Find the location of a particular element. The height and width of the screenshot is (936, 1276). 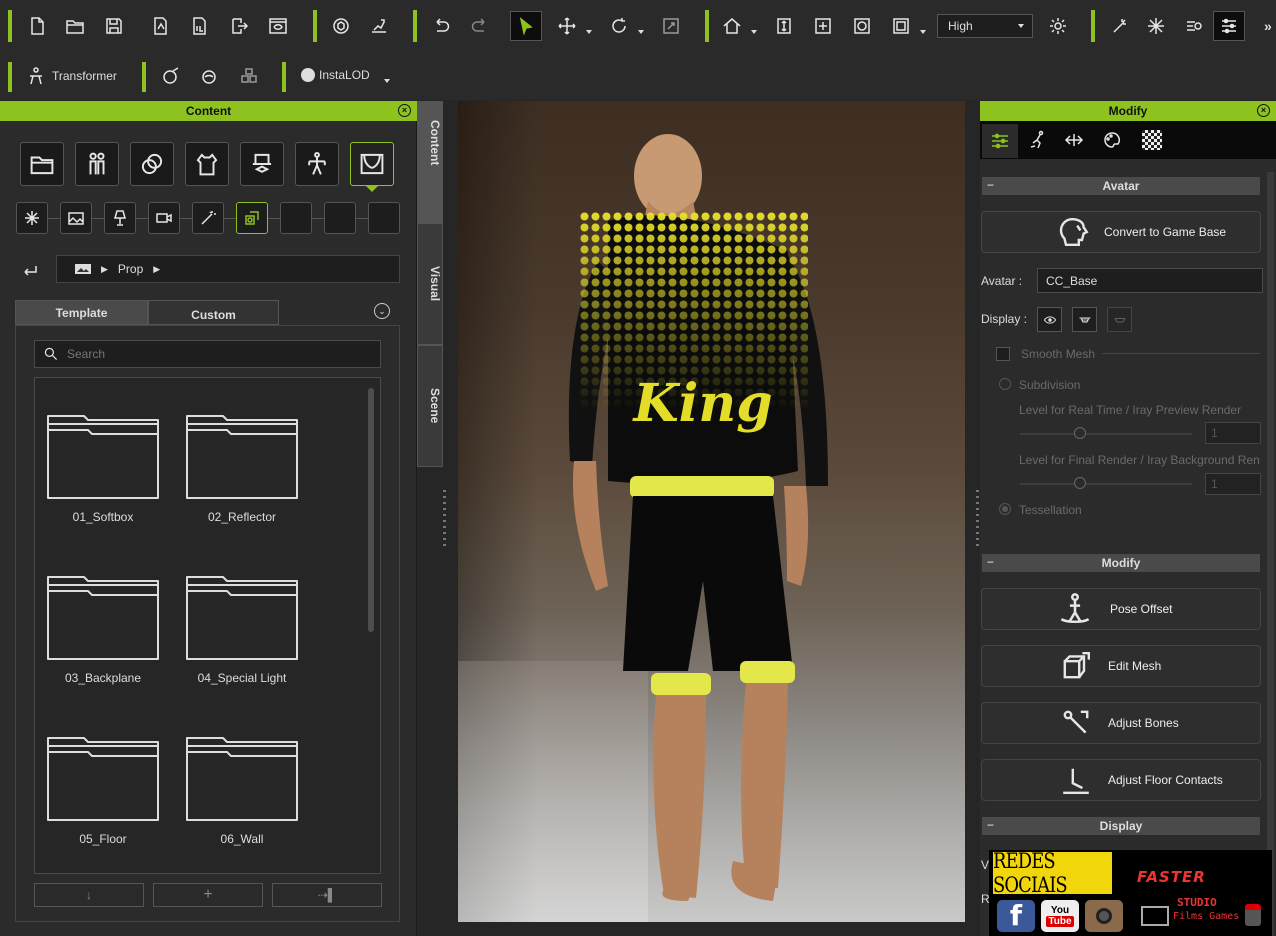

modify-scrollbar is located at coordinates (1270, 554).